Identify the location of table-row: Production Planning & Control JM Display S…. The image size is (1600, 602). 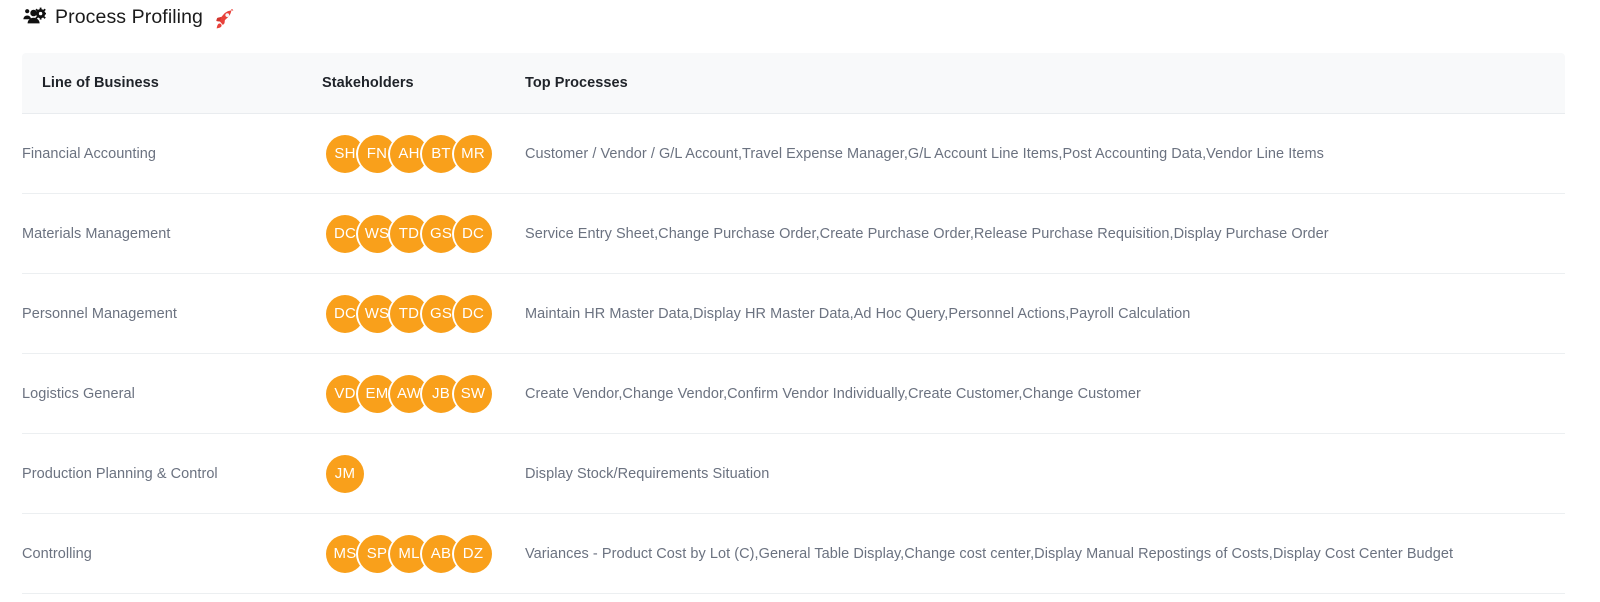
(793, 473).